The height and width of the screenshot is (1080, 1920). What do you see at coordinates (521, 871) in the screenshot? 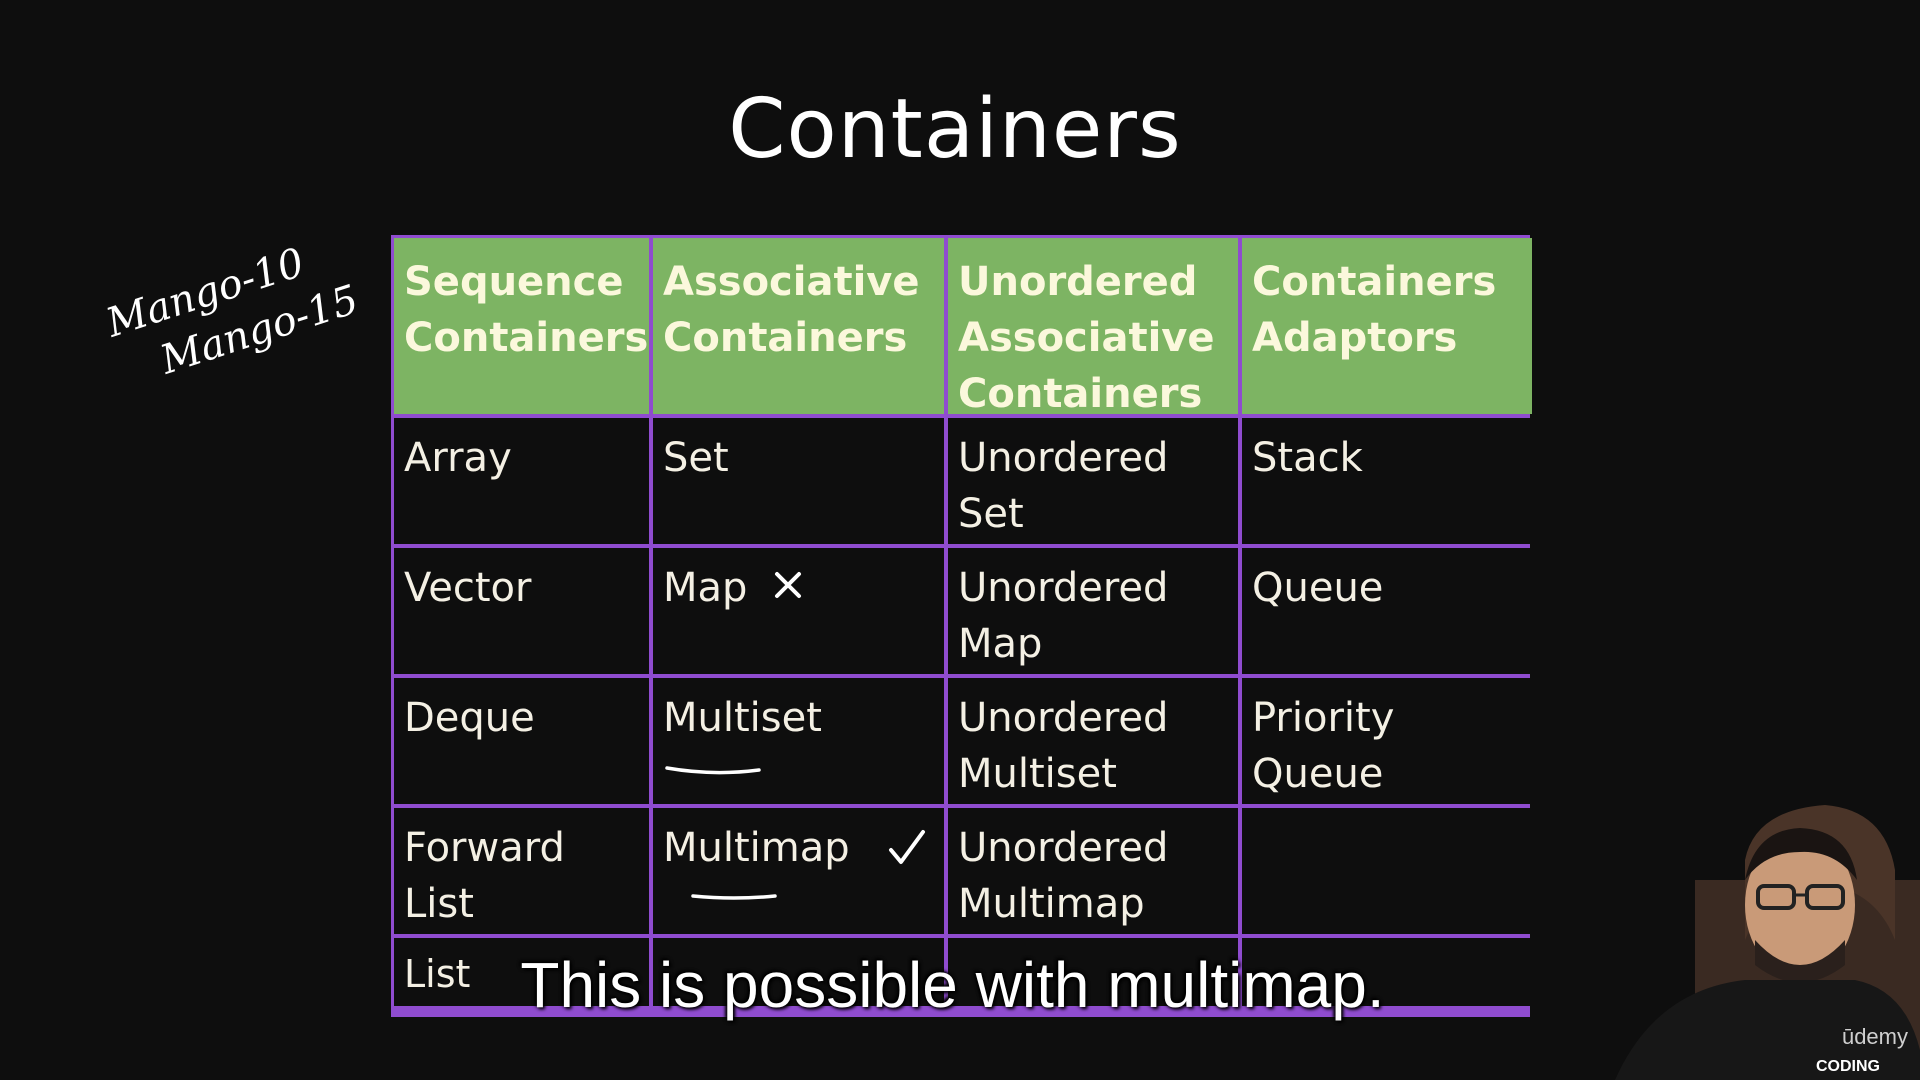
I see `table-cell: Forward List` at bounding box center [521, 871].